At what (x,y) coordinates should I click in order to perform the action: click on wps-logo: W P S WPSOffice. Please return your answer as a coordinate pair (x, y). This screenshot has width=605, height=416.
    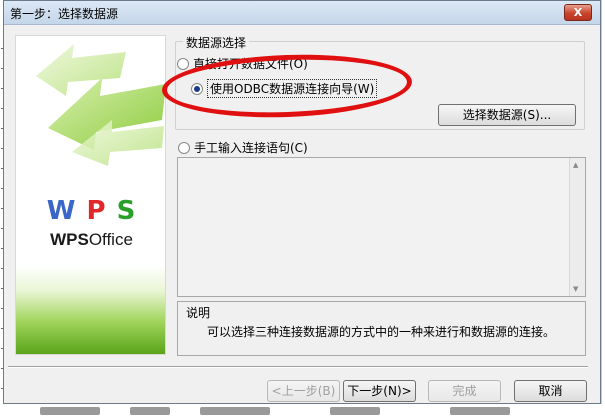
    Looking at the image, I should click on (90, 223).